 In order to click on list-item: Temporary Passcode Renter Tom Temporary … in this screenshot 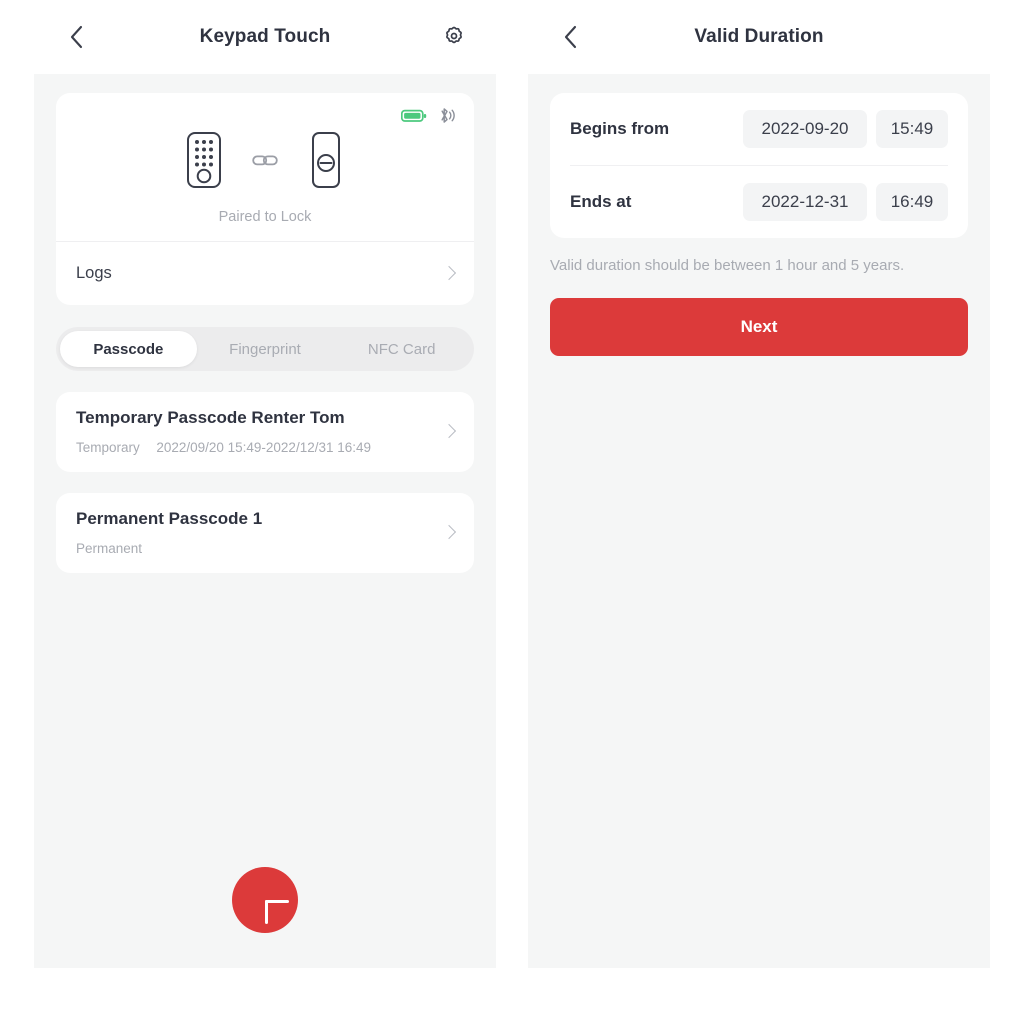, I will do `click(265, 432)`.